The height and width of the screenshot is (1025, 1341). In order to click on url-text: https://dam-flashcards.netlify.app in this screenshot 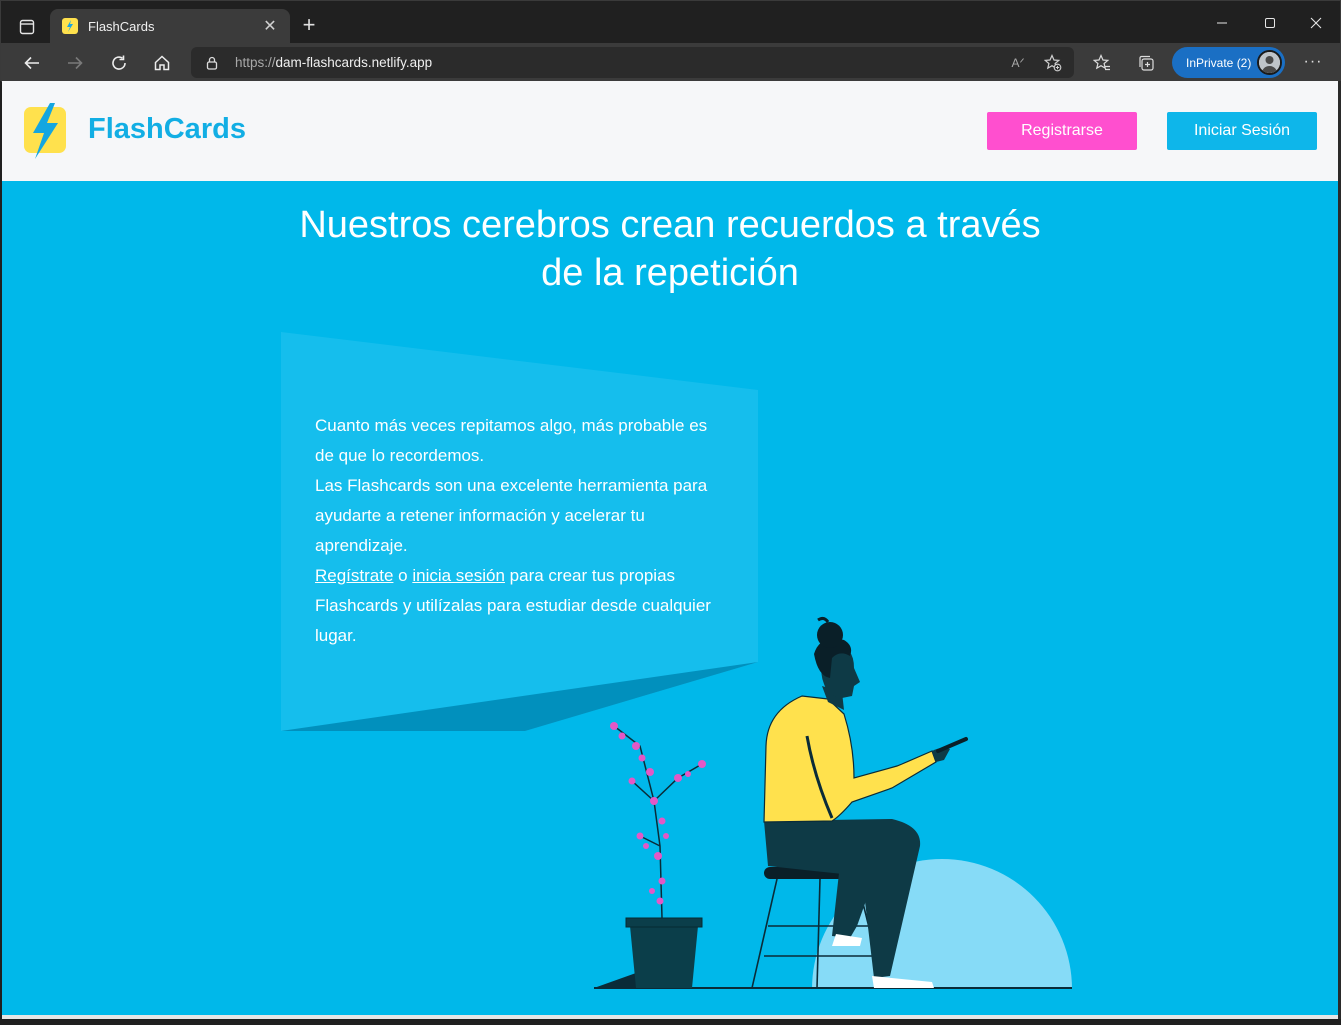, I will do `click(333, 62)`.